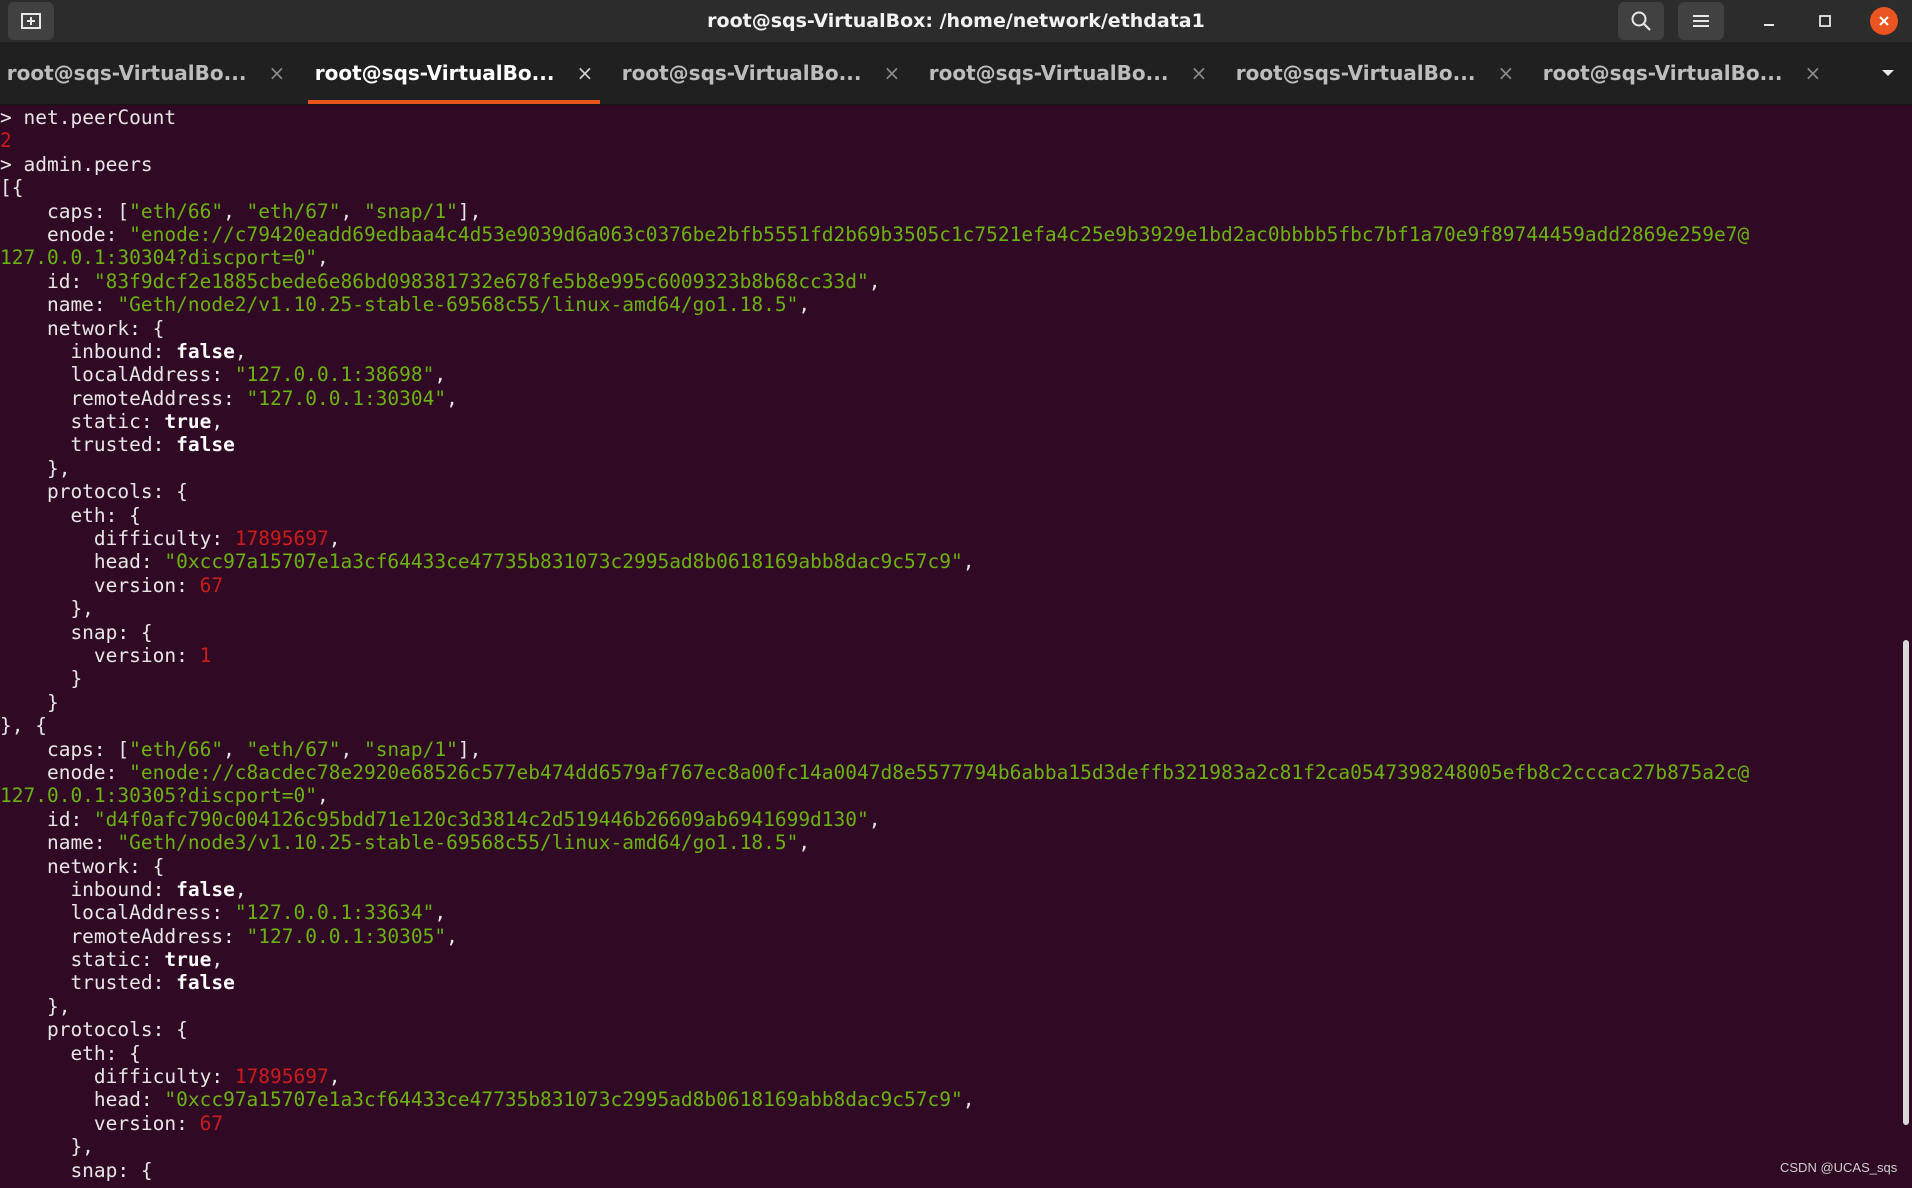 The width and height of the screenshot is (1912, 1188). I want to click on terminal-line: remoteAddress: "127.0.0.1:30305",, so click(229, 936).